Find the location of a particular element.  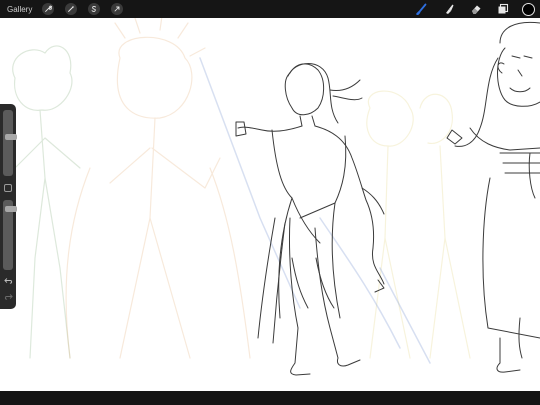

adjustments-wand-icon is located at coordinates (71, 8).